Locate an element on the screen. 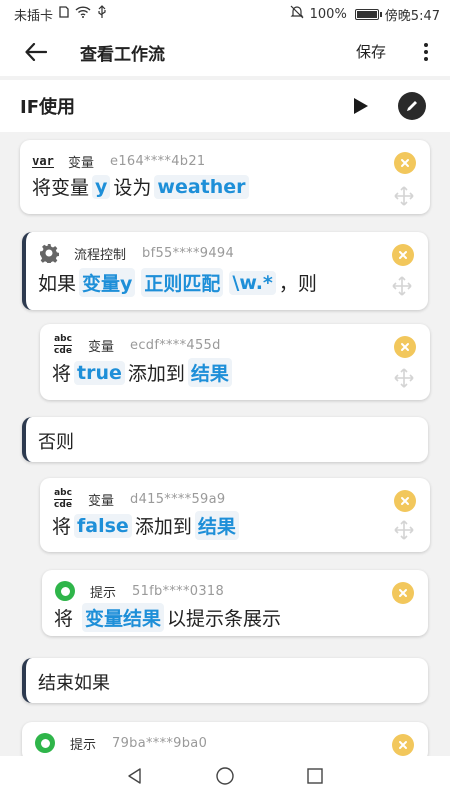 The image size is (450, 800). usb-icon is located at coordinates (102, 14).